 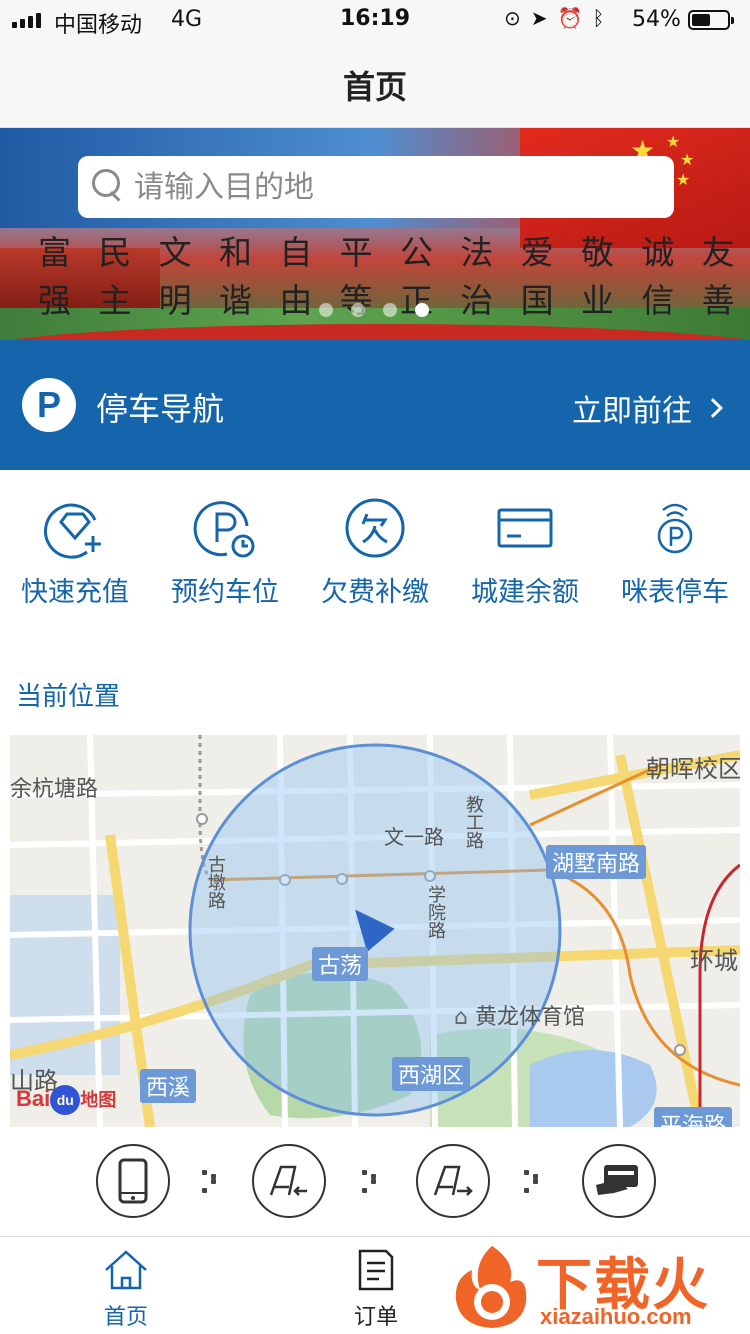 I want to click on meter-parking-label: 咪表停车, so click(x=675, y=592).